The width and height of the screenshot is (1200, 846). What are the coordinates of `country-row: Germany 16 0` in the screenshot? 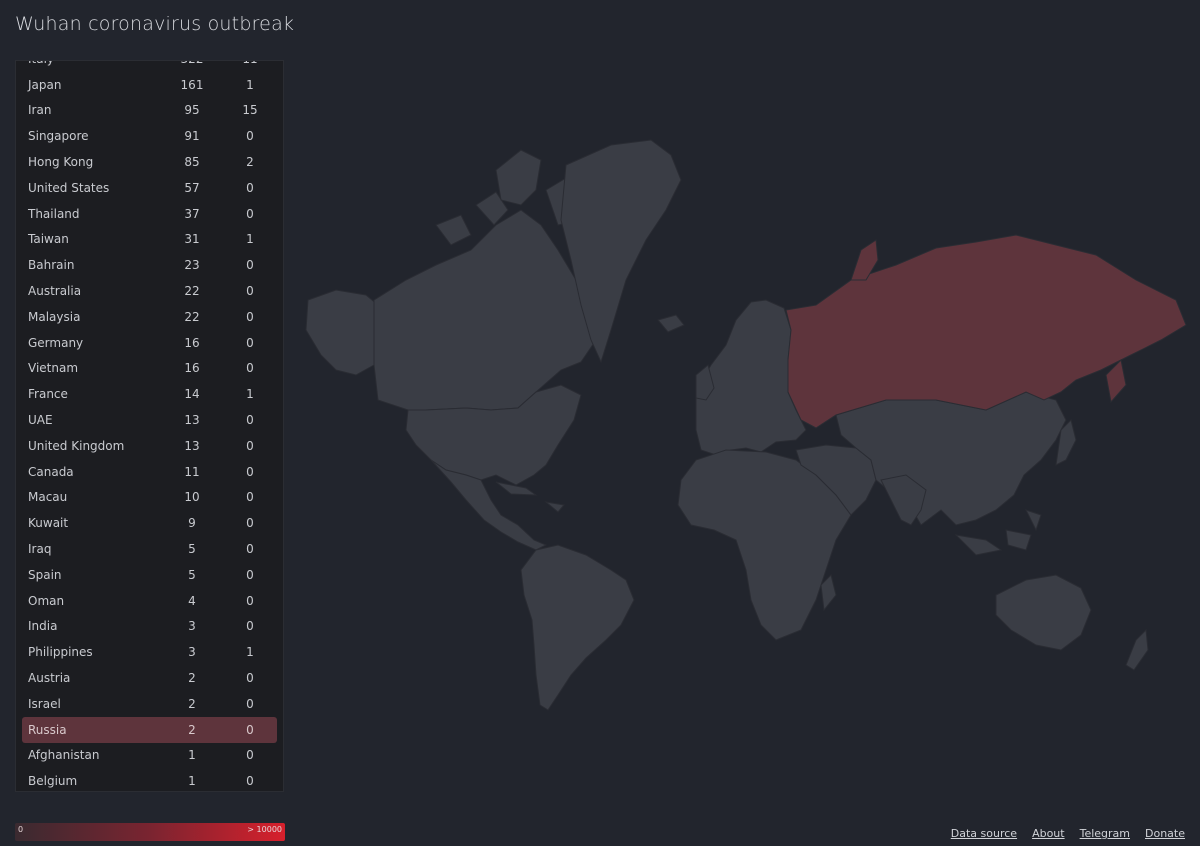 It's located at (149, 343).